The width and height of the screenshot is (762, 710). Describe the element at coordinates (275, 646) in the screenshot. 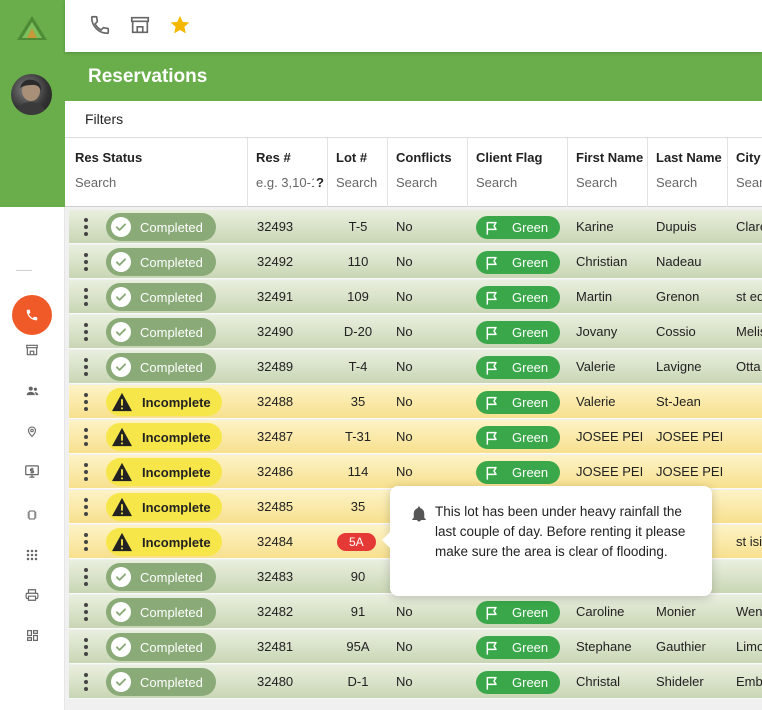

I see `res-number: 32481` at that location.